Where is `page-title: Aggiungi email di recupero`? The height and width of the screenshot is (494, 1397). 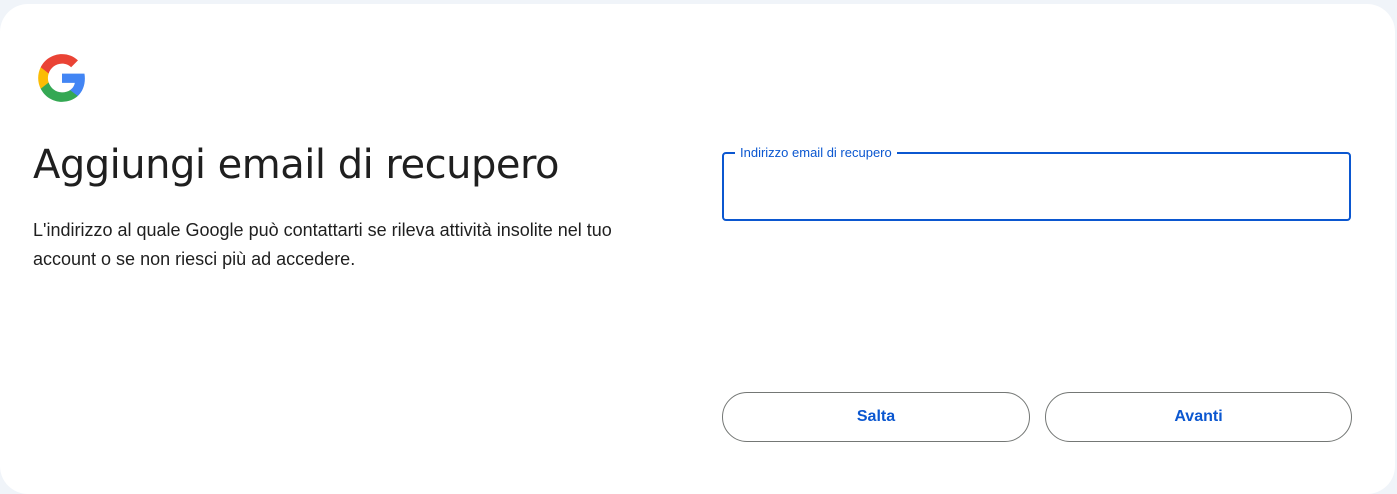 page-title: Aggiungi email di recupero is located at coordinates (296, 165).